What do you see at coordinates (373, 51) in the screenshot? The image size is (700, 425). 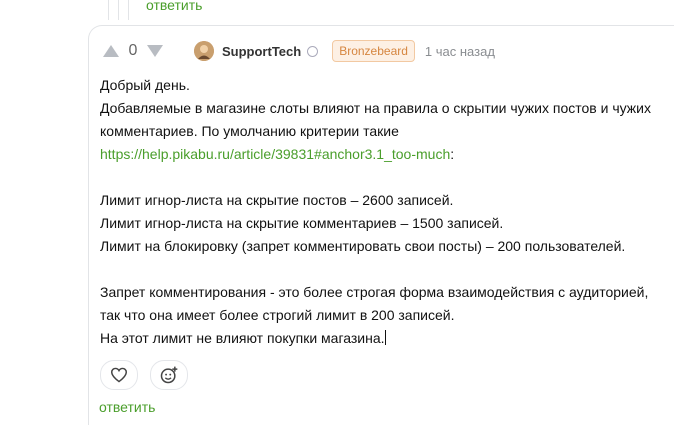 I see `user-badge: Bronzebeard` at bounding box center [373, 51].